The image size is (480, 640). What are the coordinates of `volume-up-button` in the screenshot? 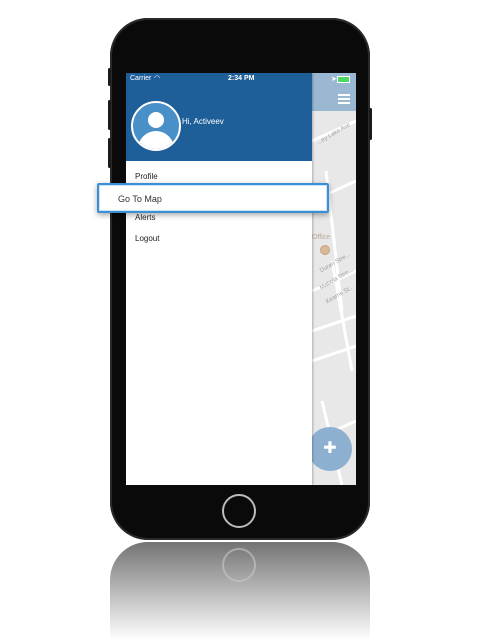 It's located at (109, 115).